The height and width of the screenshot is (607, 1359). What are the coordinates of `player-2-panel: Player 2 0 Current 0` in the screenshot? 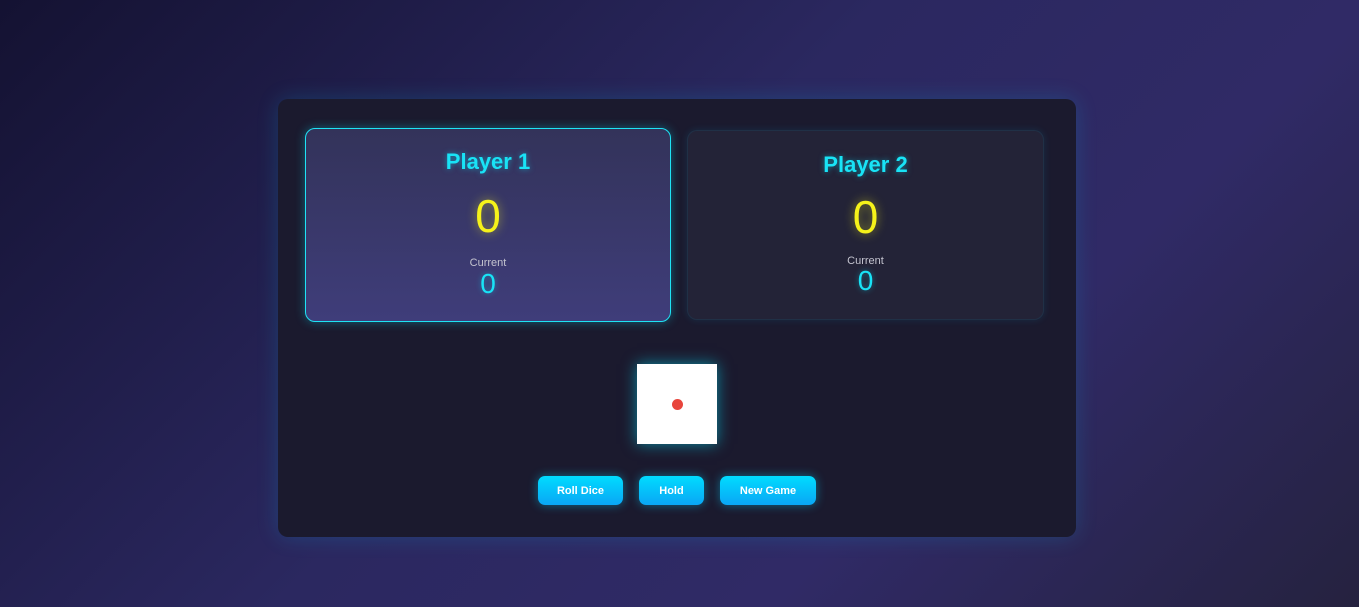 It's located at (865, 225).